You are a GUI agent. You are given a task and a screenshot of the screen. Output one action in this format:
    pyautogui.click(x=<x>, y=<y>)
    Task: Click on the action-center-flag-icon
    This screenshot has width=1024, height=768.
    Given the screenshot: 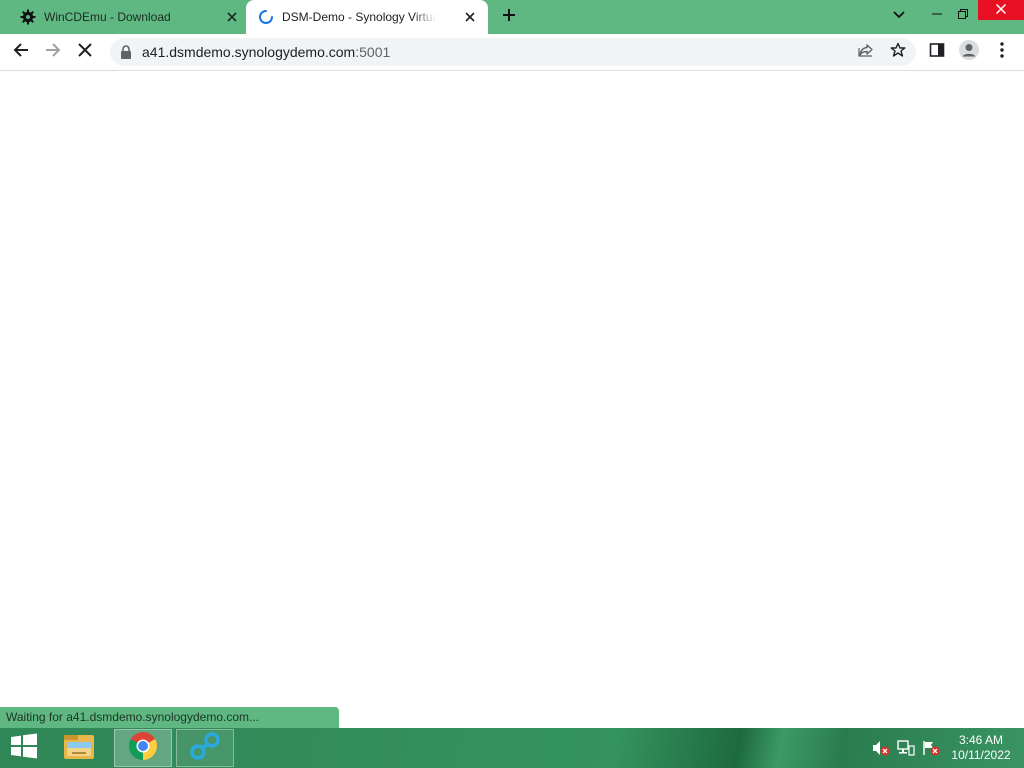 What is the action you would take?
    pyautogui.click(x=931, y=748)
    